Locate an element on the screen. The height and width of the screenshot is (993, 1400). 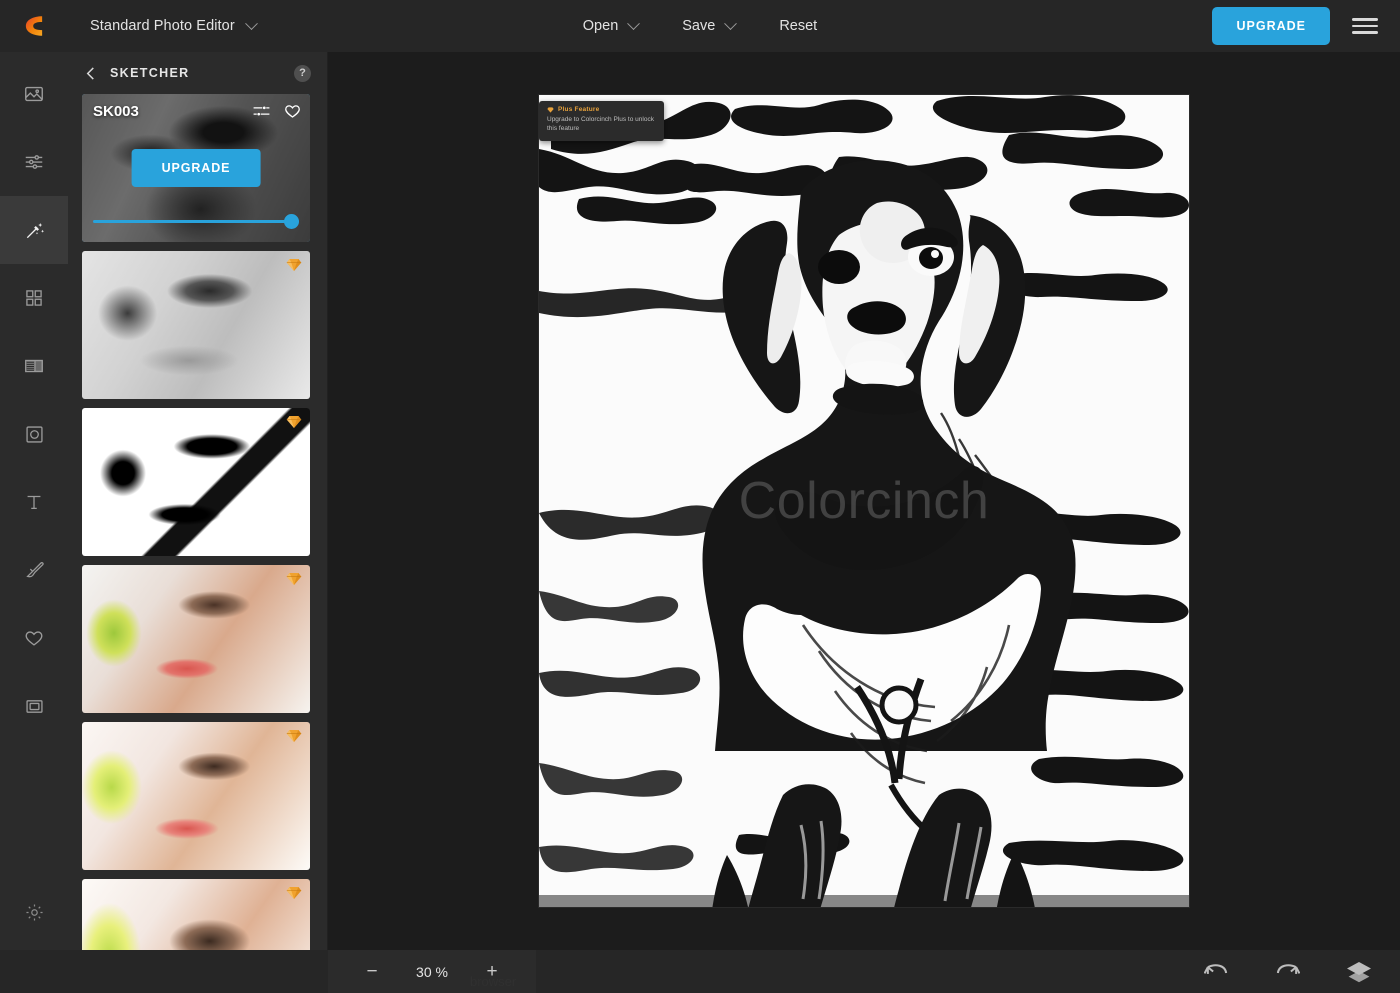
sidebar-item-adjust is located at coordinates (34, 162).